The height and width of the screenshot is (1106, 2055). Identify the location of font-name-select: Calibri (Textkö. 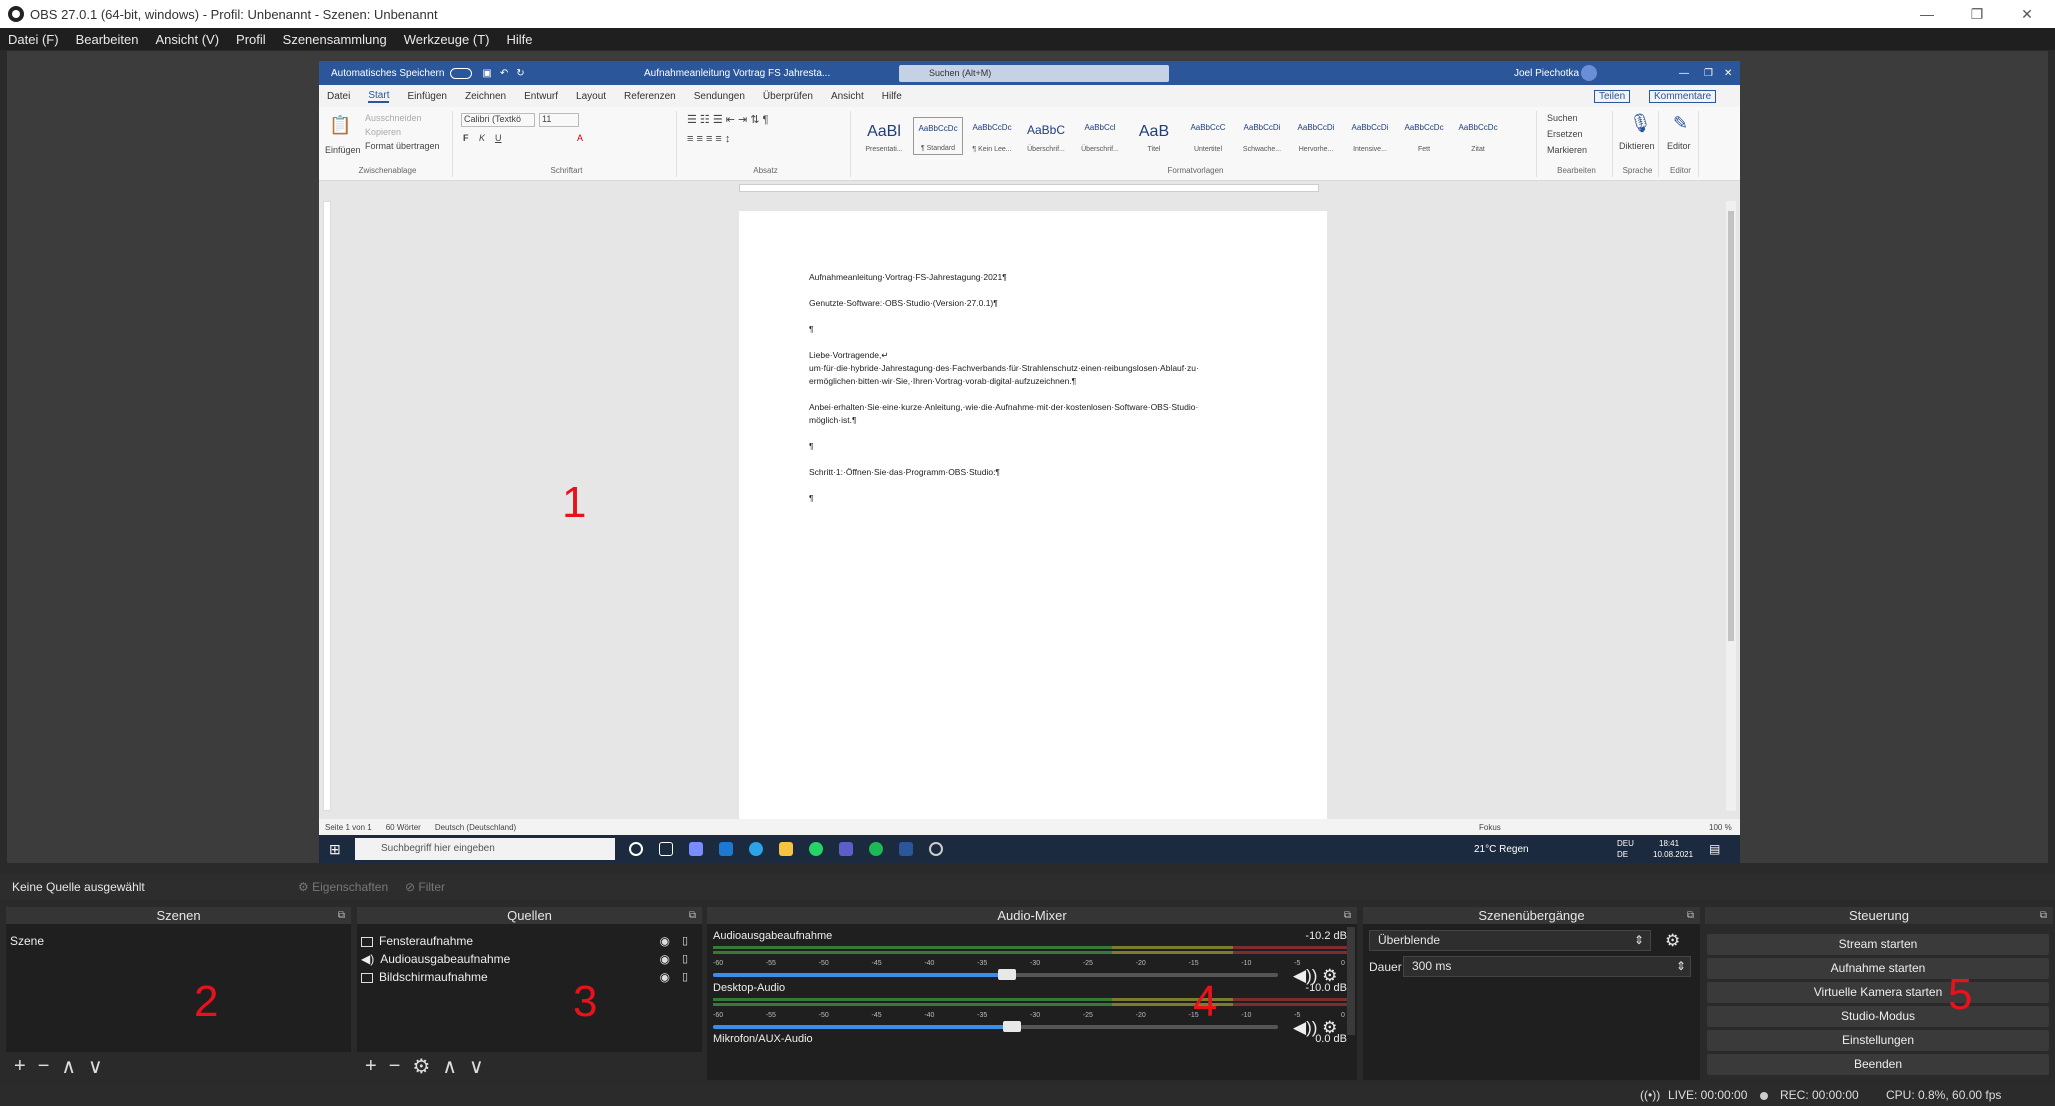
(498, 120).